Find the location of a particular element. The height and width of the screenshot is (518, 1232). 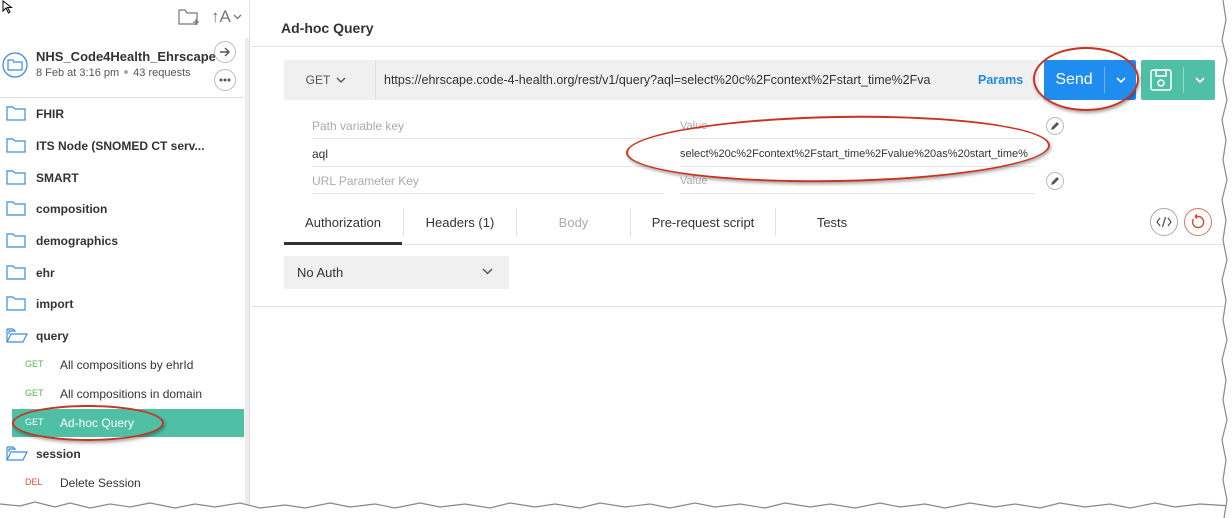

request-delete-session: DEL Delete Session is located at coordinates (128, 483).